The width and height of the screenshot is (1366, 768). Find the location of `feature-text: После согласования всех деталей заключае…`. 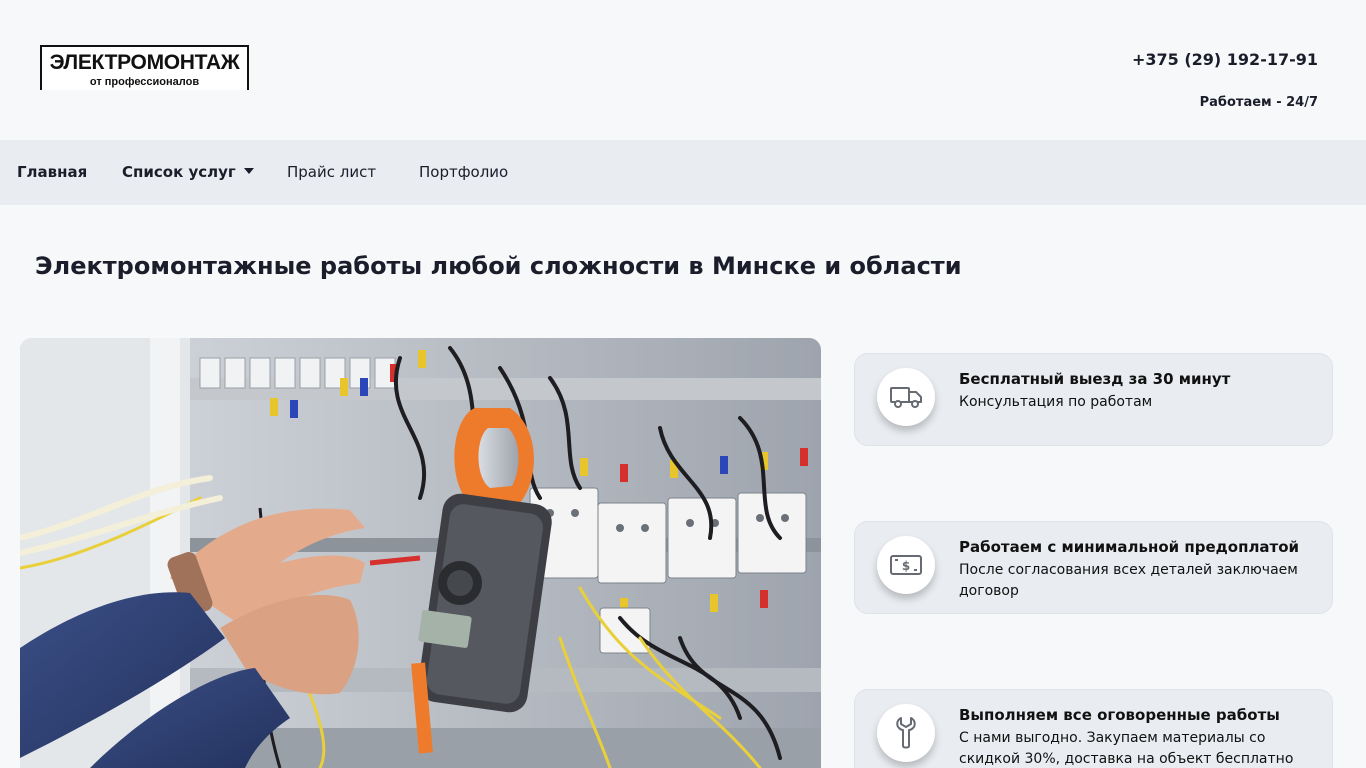

feature-text: После согласования всех деталей заключае… is located at coordinates (1128, 580).